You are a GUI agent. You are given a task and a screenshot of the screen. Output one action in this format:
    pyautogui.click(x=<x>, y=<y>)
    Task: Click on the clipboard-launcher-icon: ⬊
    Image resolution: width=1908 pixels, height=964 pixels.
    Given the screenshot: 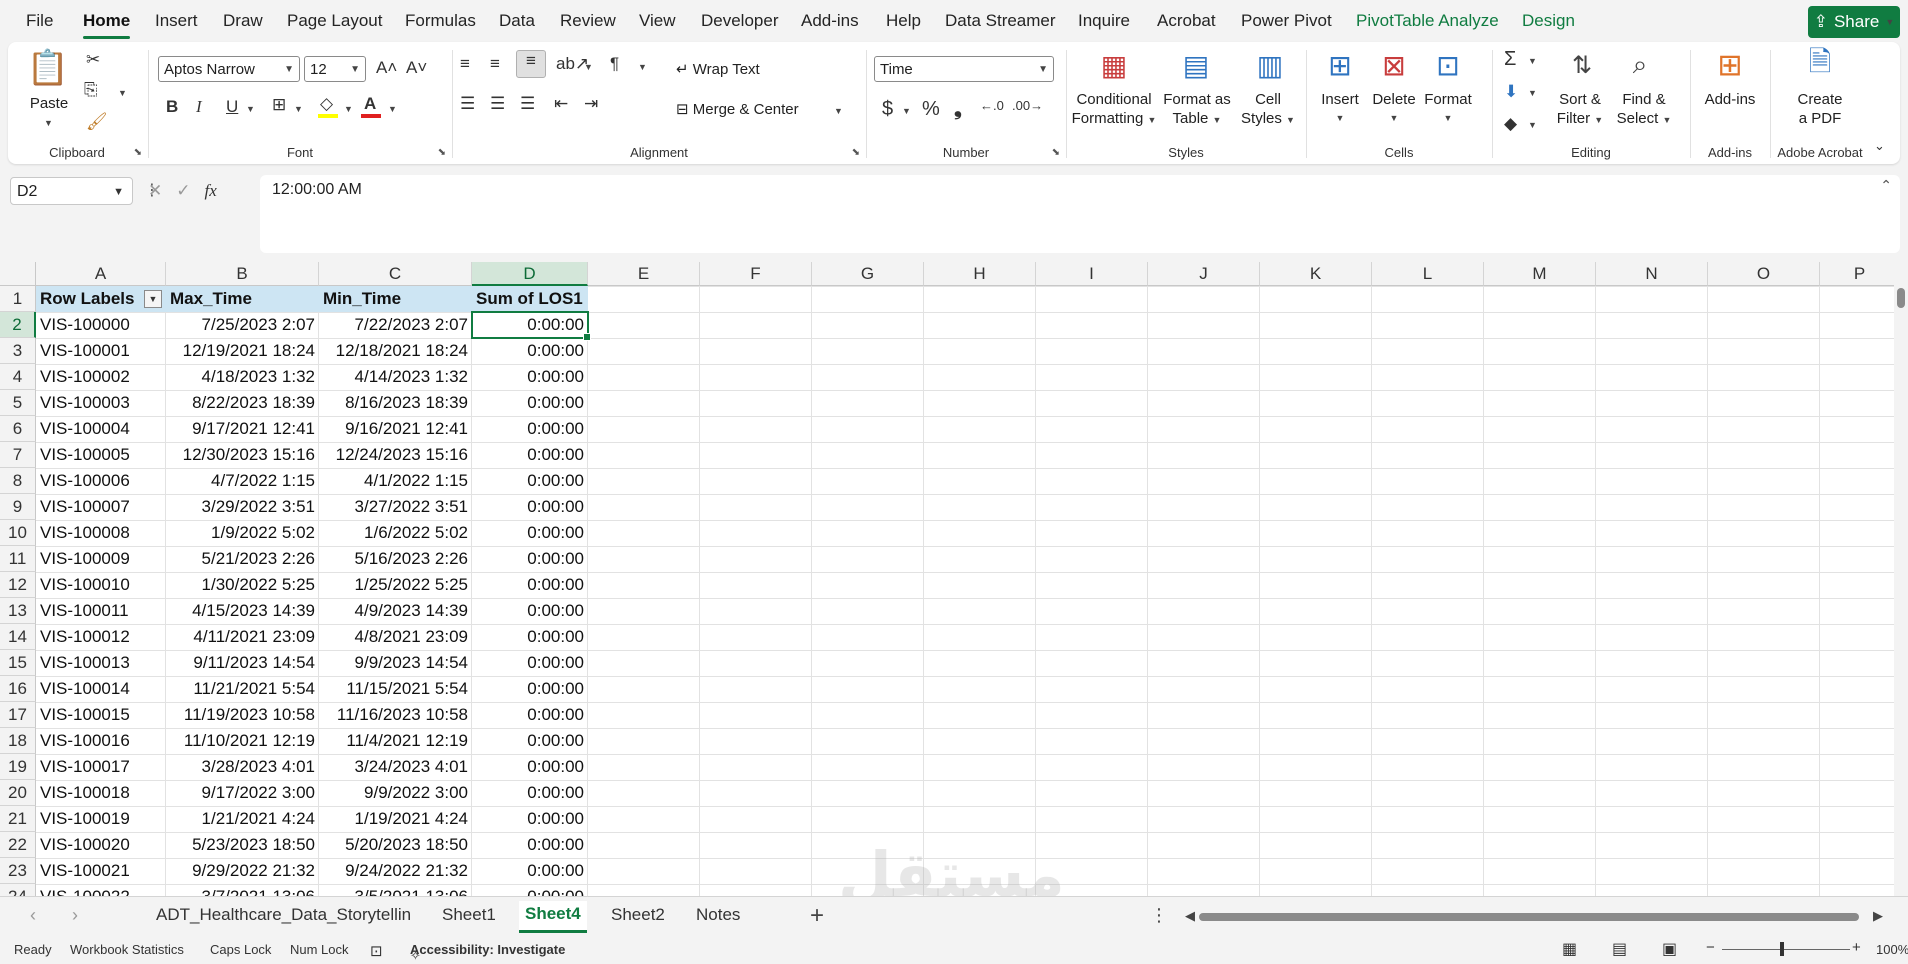 What is the action you would take?
    pyautogui.click(x=138, y=152)
    